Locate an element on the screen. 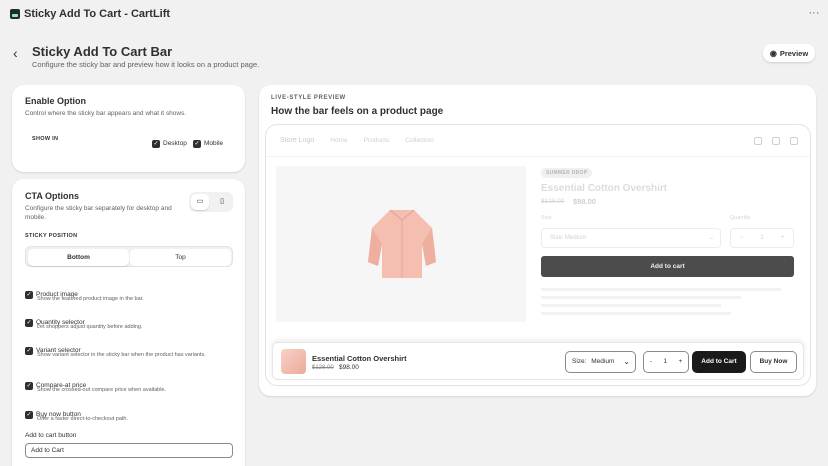 This screenshot has height=466, width=828. store-nav-icons is located at coordinates (771, 141).